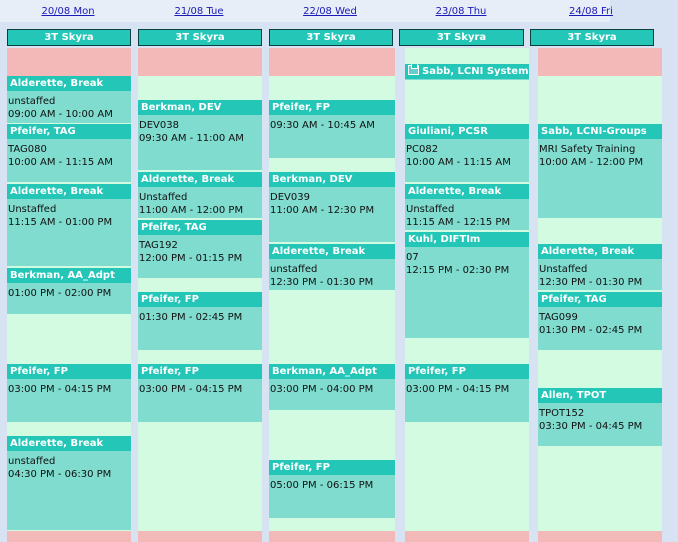  What do you see at coordinates (69, 291) in the screenshot?
I see `appointment-block: Berkman, AA_Adpt 01:00 PM - 02:00 PM` at bounding box center [69, 291].